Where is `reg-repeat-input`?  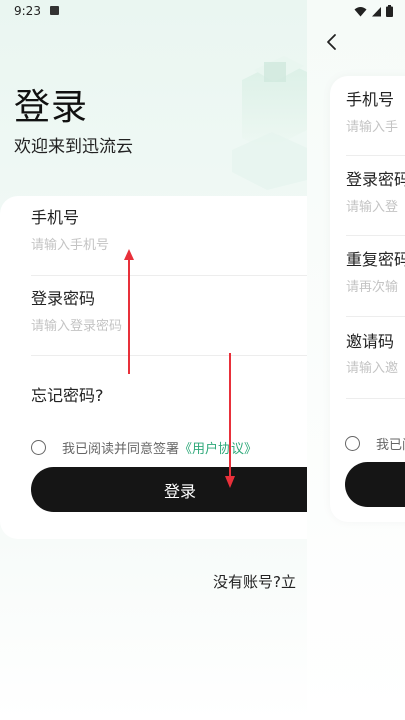
reg-repeat-input is located at coordinates (375, 287).